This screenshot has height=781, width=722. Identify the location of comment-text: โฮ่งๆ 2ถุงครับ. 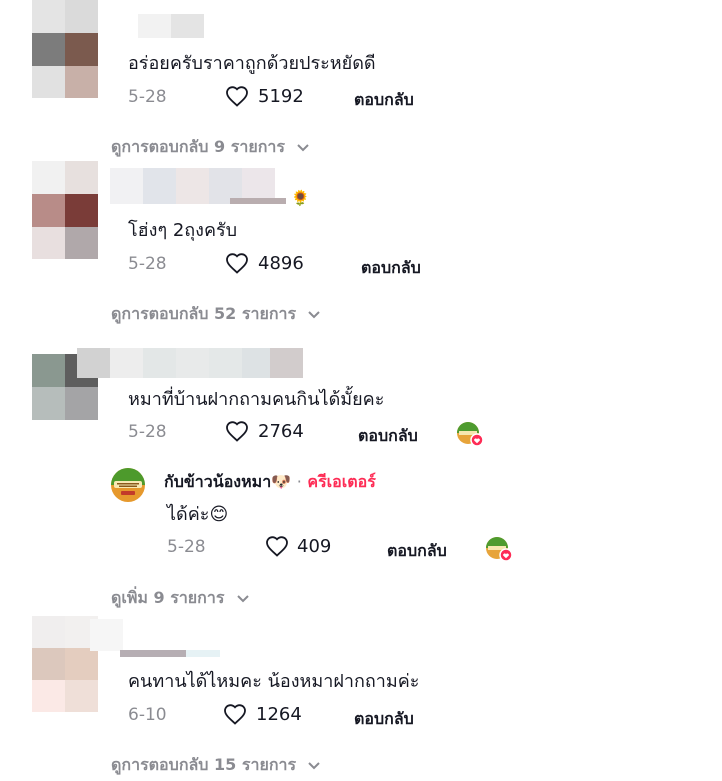
(183, 230).